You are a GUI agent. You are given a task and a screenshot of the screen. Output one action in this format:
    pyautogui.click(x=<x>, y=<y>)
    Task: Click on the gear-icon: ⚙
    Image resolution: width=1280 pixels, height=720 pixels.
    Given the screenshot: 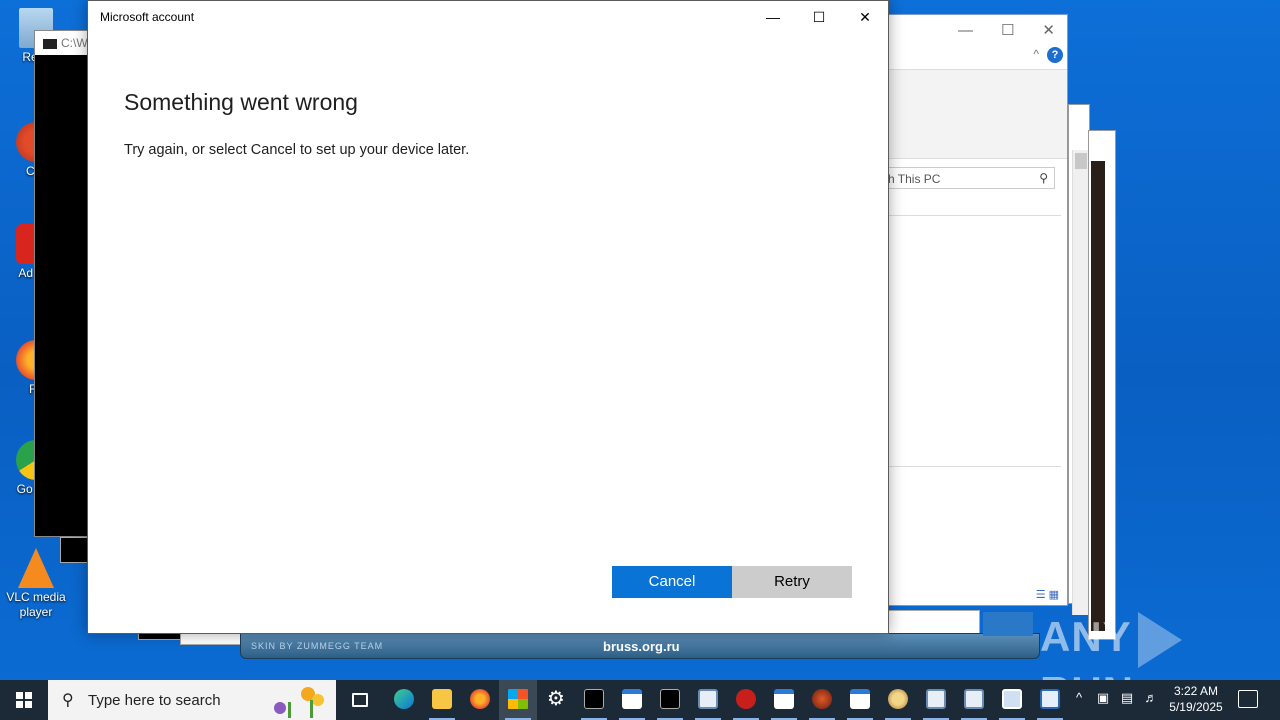 What is the action you would take?
    pyautogui.click(x=556, y=699)
    